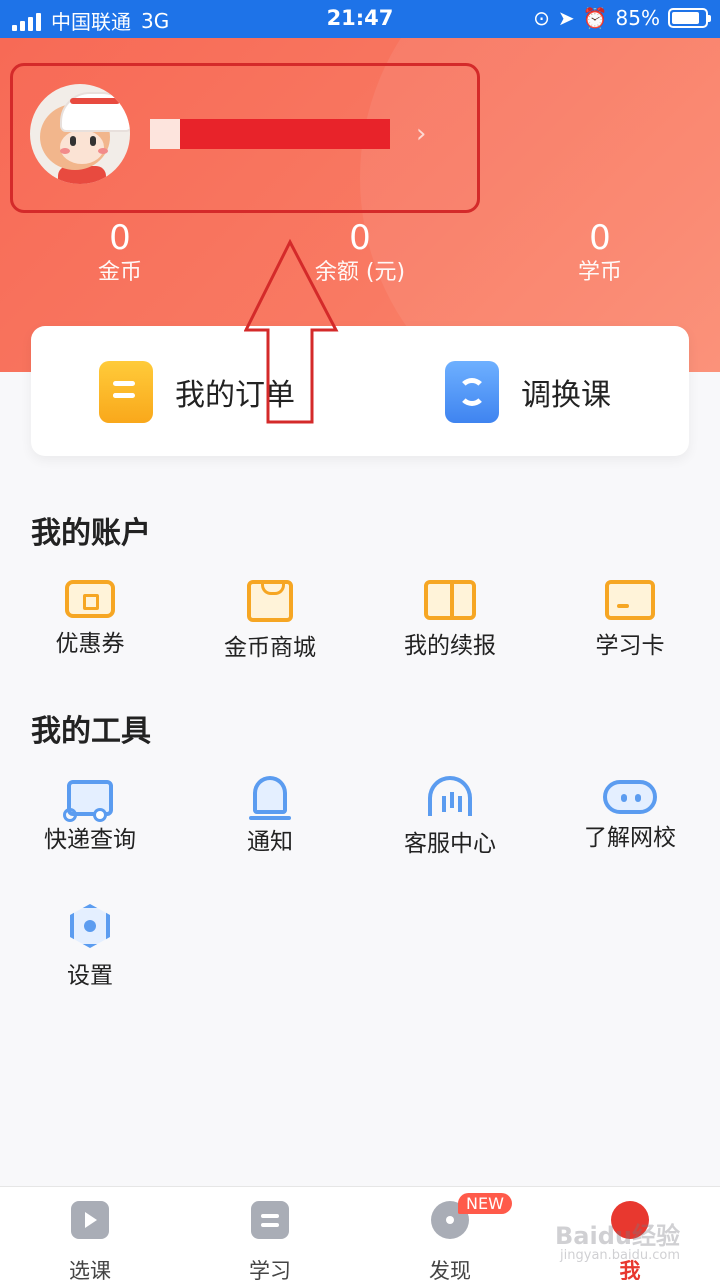 The width and height of the screenshot is (720, 1280). What do you see at coordinates (270, 1269) in the screenshot?
I see `tab-label: 学习` at bounding box center [270, 1269].